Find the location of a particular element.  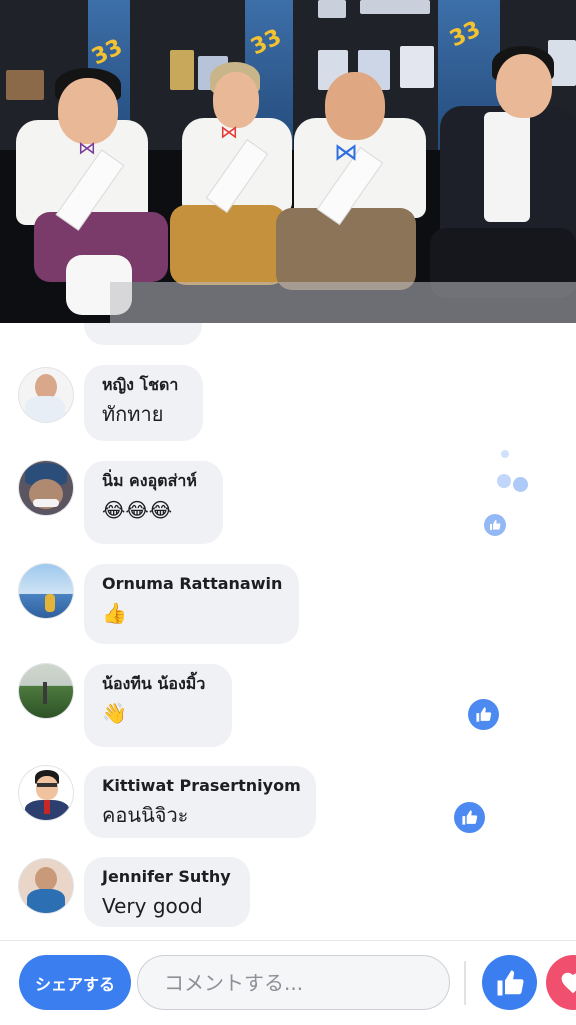

share-button: シェアする is located at coordinates (75, 982).